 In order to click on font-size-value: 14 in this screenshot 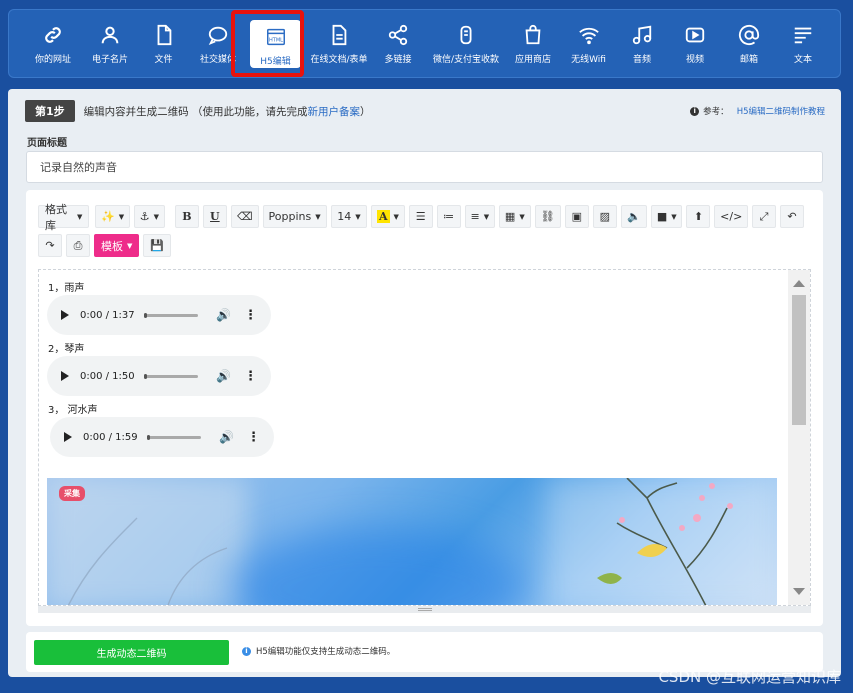, I will do `click(344, 216)`.